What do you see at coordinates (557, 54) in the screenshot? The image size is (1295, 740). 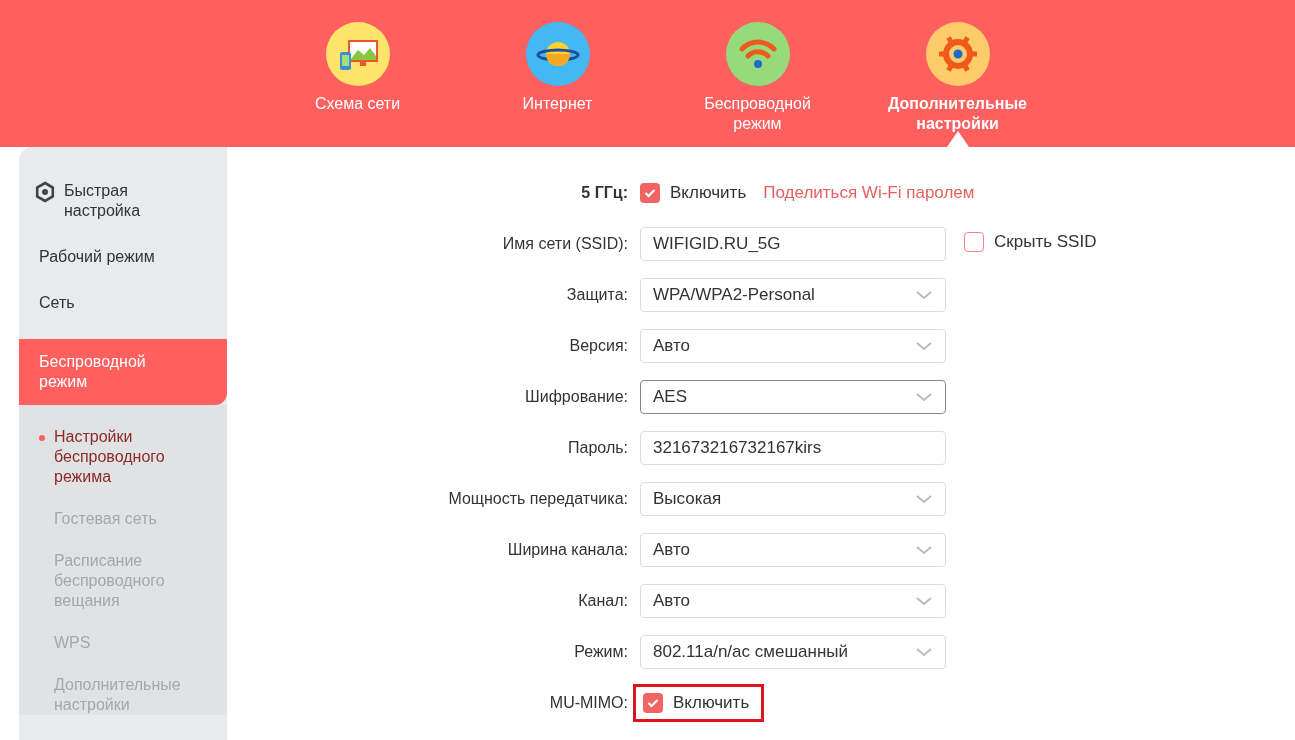 I see `planet-icon` at bounding box center [557, 54].